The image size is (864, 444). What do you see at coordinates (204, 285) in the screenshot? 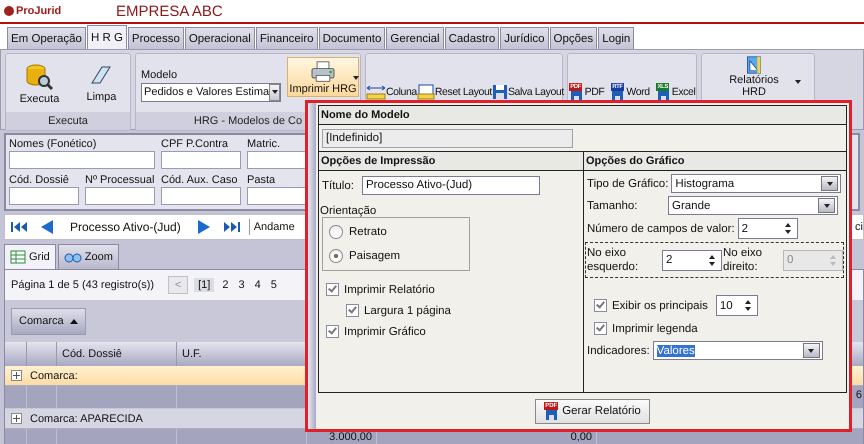
I see `page-link: [1]` at bounding box center [204, 285].